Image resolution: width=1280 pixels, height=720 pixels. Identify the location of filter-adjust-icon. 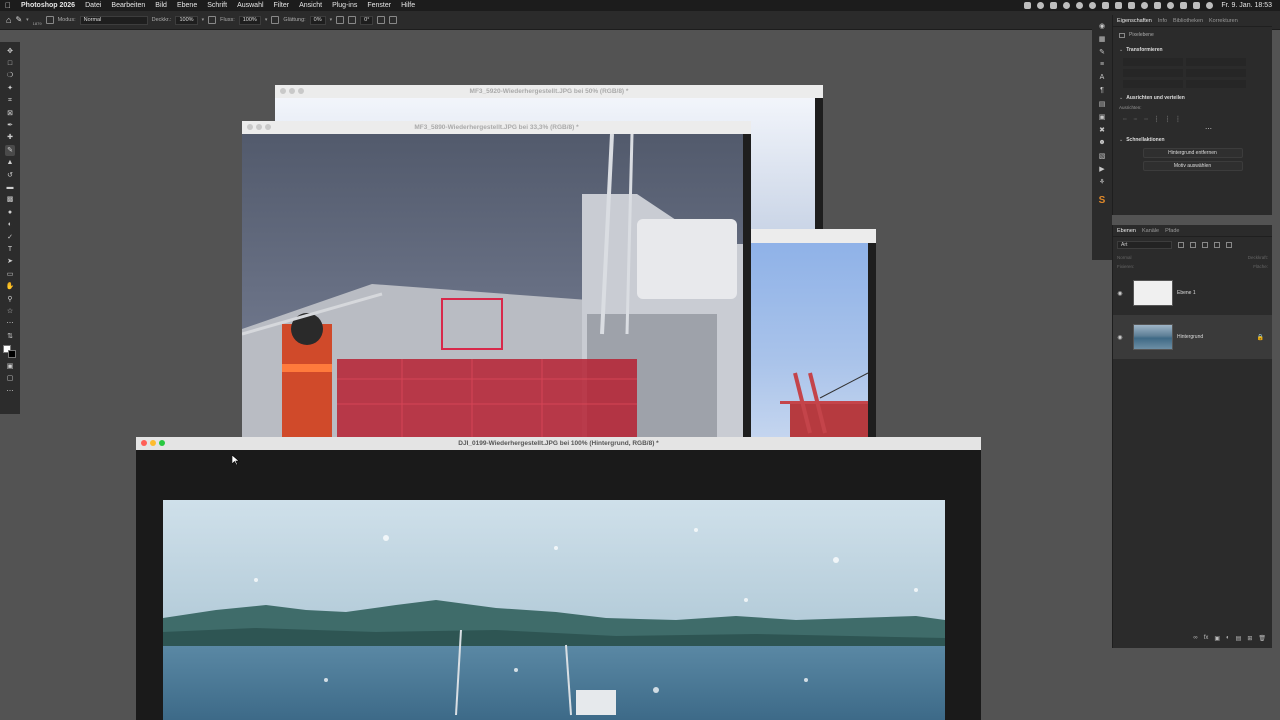
(1193, 245).